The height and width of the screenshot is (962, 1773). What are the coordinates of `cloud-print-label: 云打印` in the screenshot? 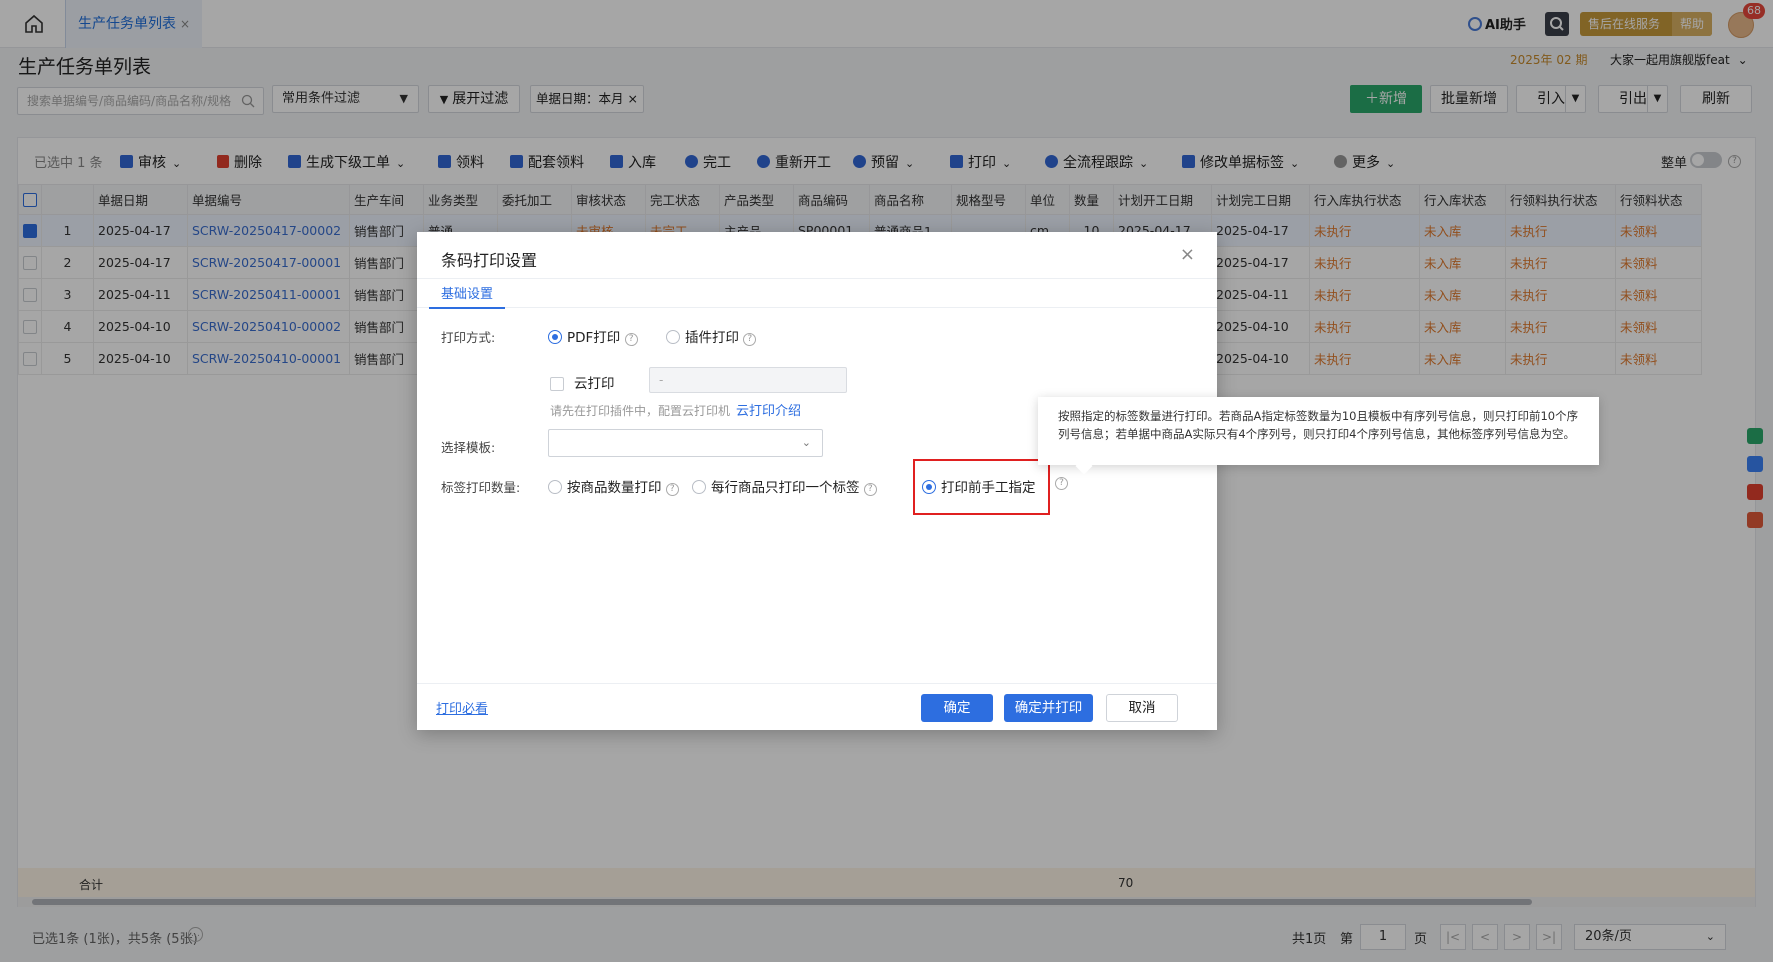 It's located at (594, 384).